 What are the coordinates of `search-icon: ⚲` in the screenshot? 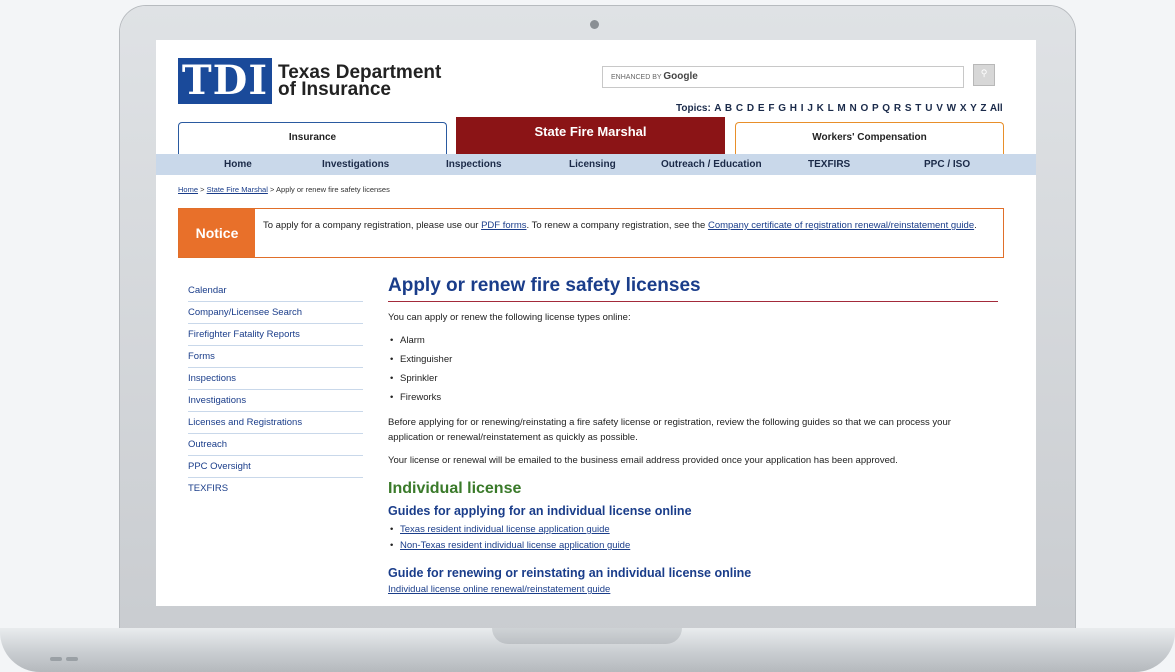 It's located at (984, 74).